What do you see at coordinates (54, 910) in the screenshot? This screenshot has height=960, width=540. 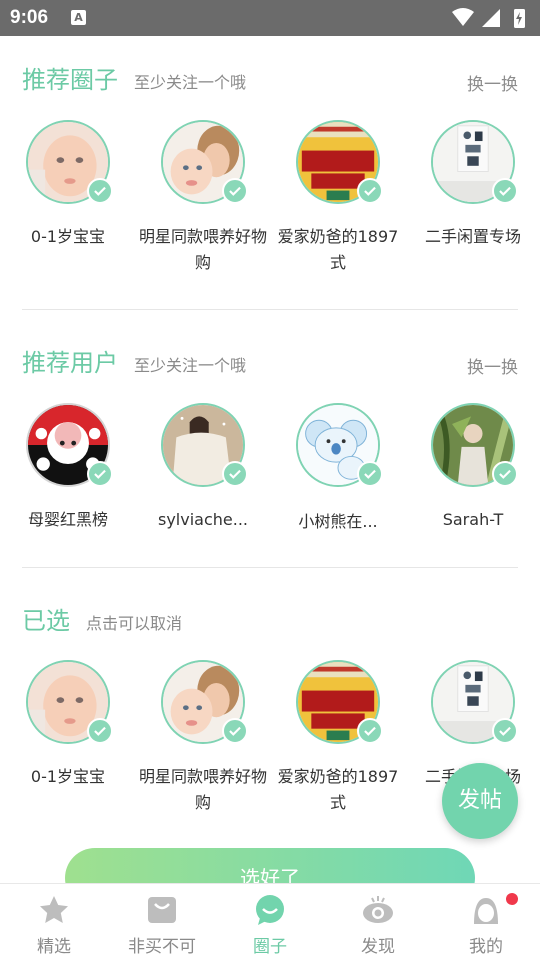 I see `star-icon` at bounding box center [54, 910].